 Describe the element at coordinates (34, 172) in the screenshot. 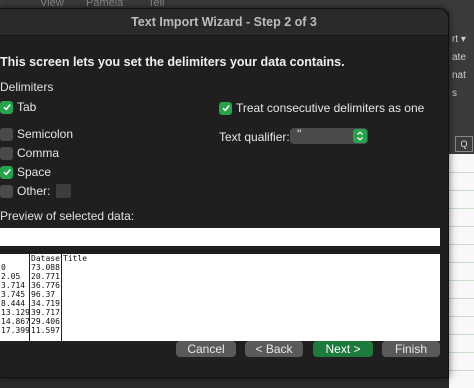

I see `delimiter-space-label: Space` at that location.